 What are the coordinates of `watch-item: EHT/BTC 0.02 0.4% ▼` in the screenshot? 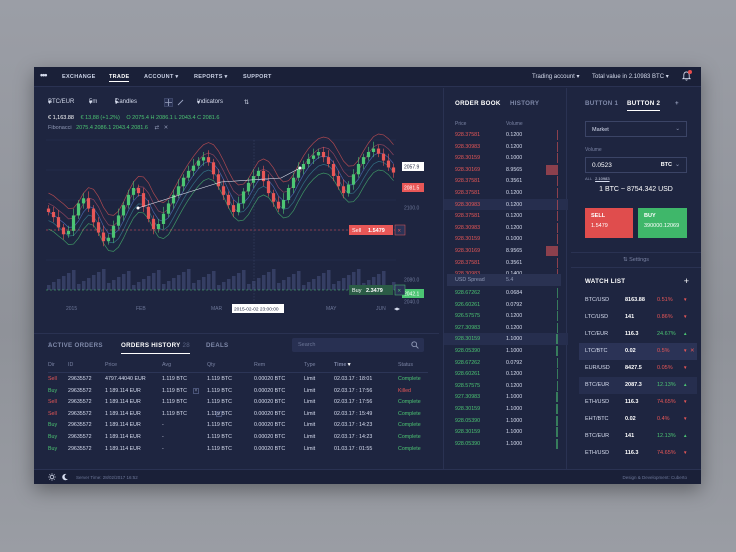 It's located at (638, 419).